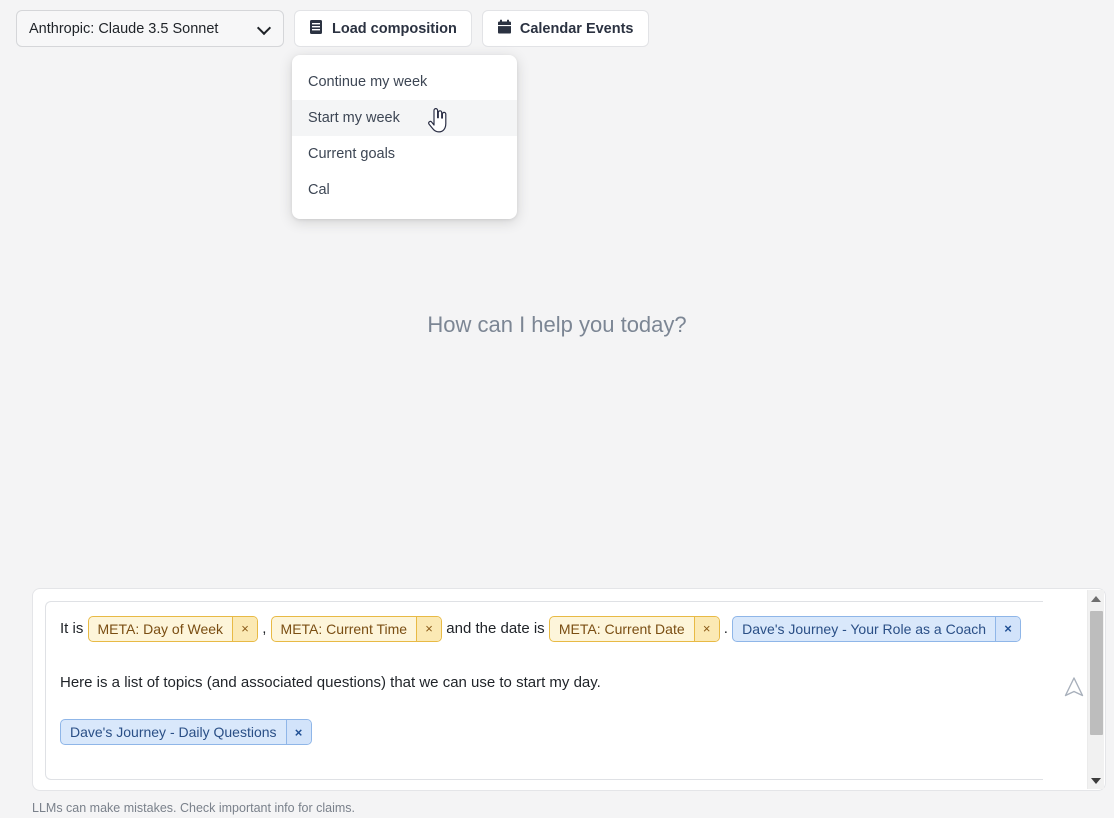 This screenshot has width=1114, height=818. I want to click on tag-label: META: Day of Week, so click(160, 628).